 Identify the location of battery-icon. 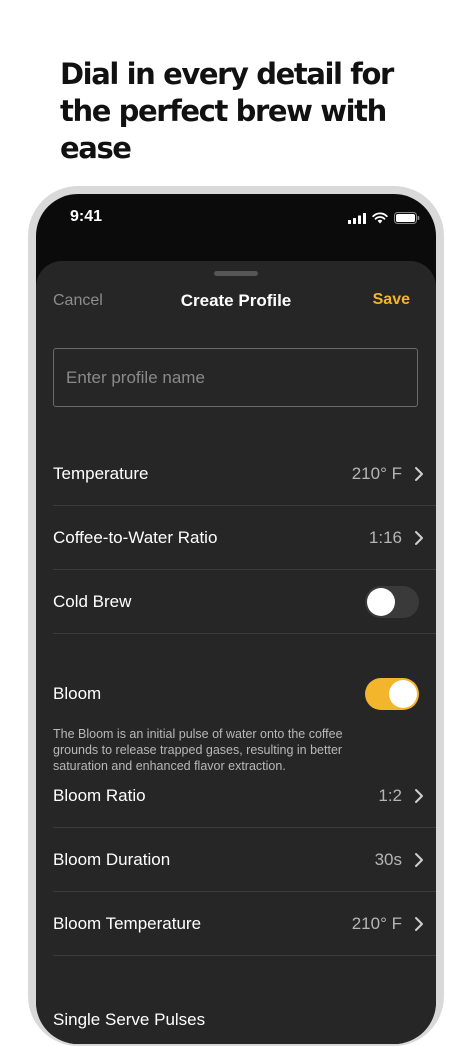
(407, 218).